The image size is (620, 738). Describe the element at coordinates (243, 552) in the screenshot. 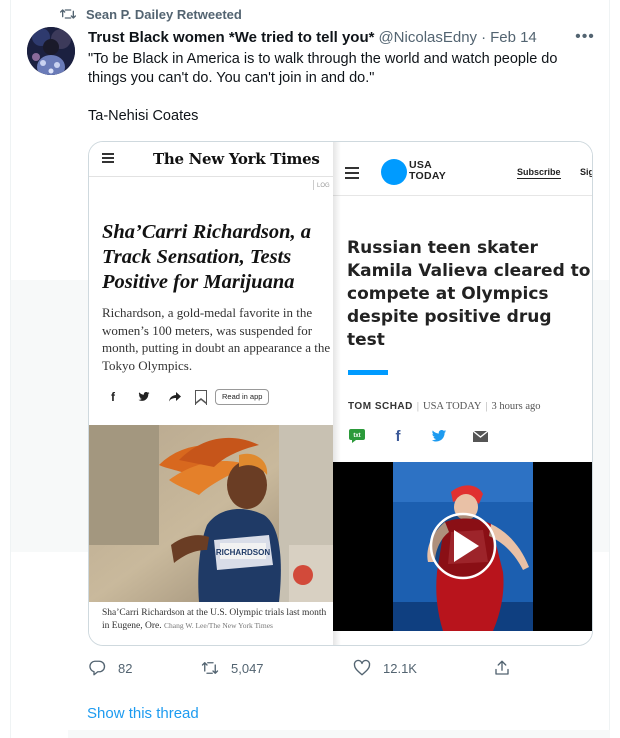

I see `bib-text: RICHARDSON` at that location.